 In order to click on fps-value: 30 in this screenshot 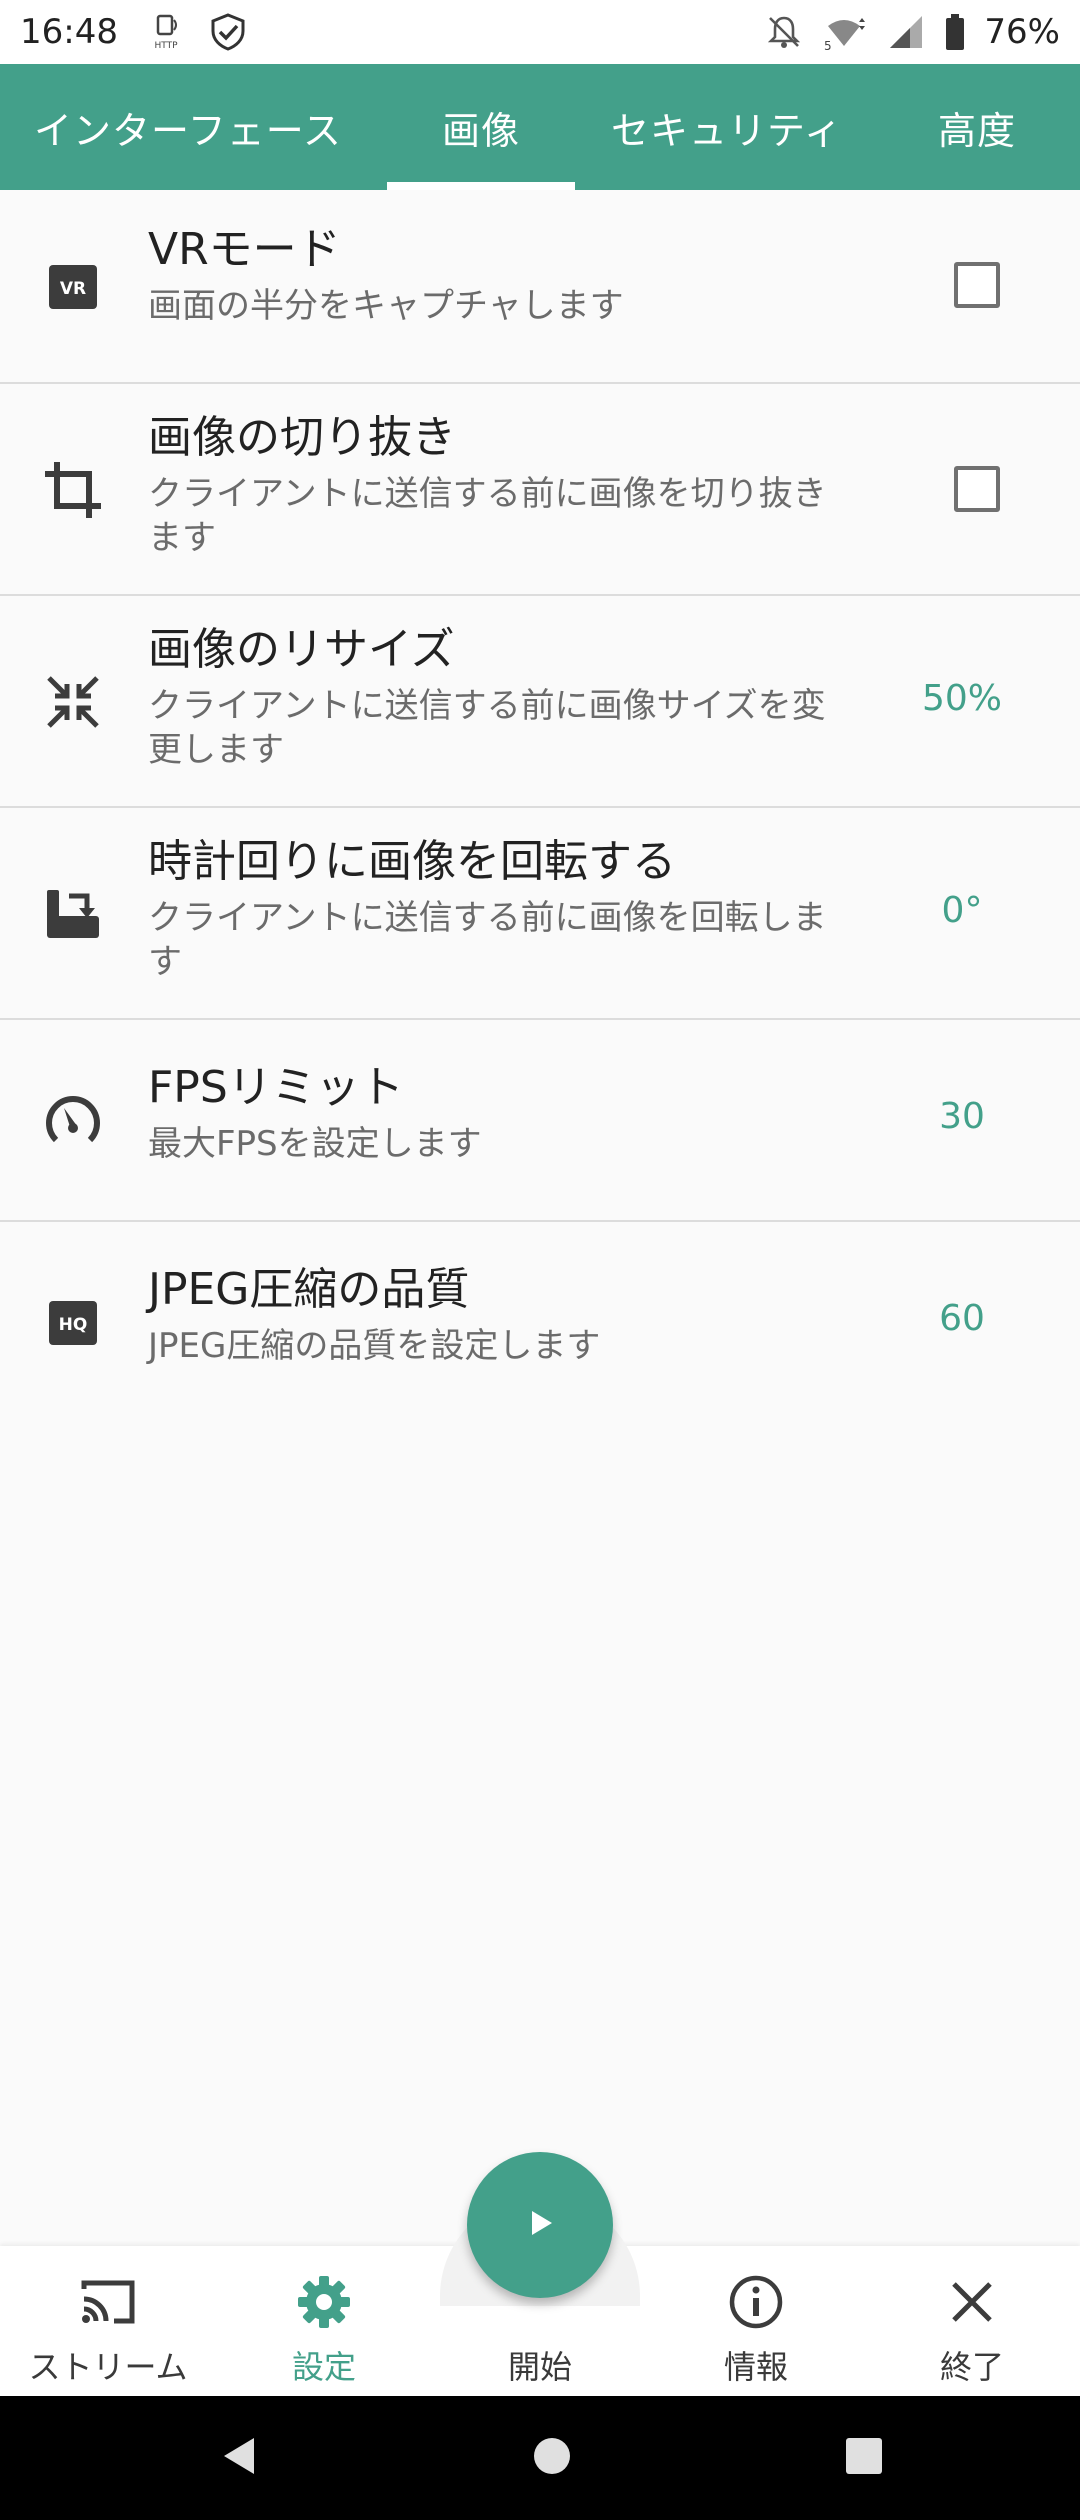, I will do `click(962, 1116)`.